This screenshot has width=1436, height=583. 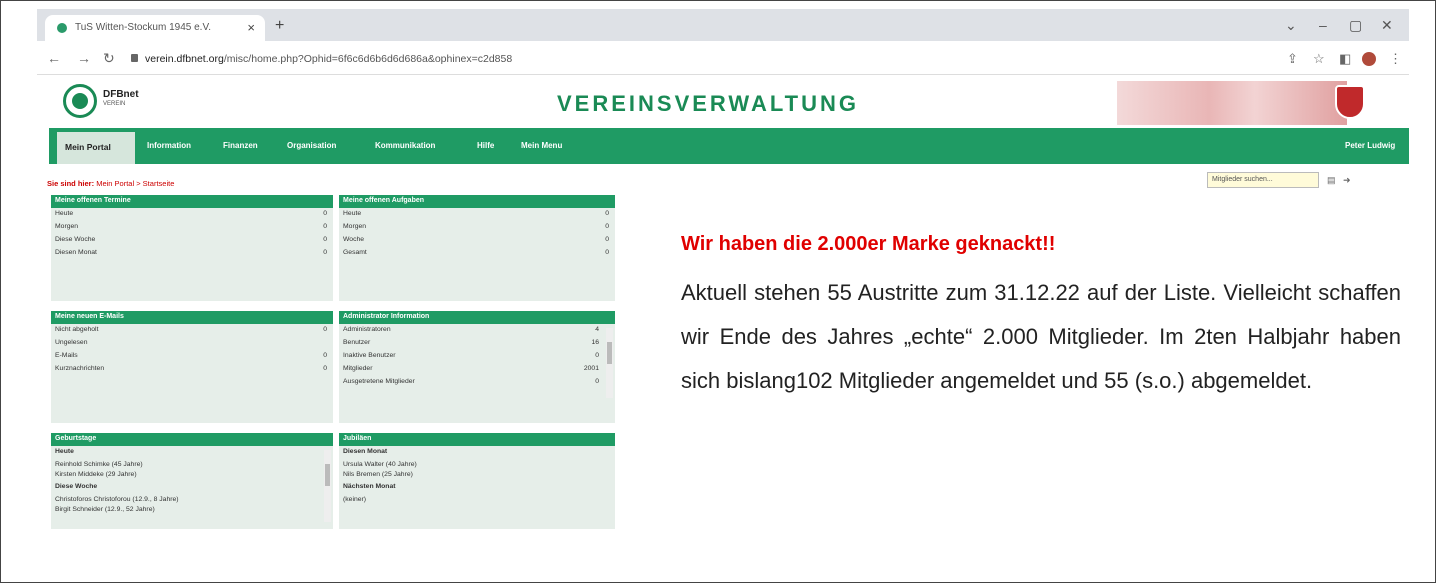 What do you see at coordinates (240, 145) in the screenshot?
I see `menu-item-finanzen: Finanzen` at bounding box center [240, 145].